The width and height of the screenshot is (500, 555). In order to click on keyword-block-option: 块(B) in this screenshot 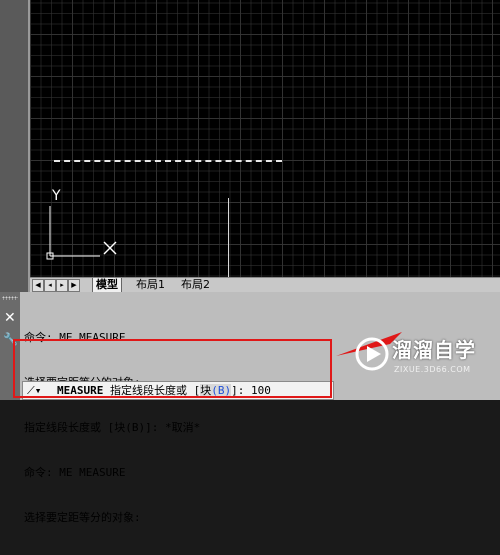, I will do `click(216, 390)`.